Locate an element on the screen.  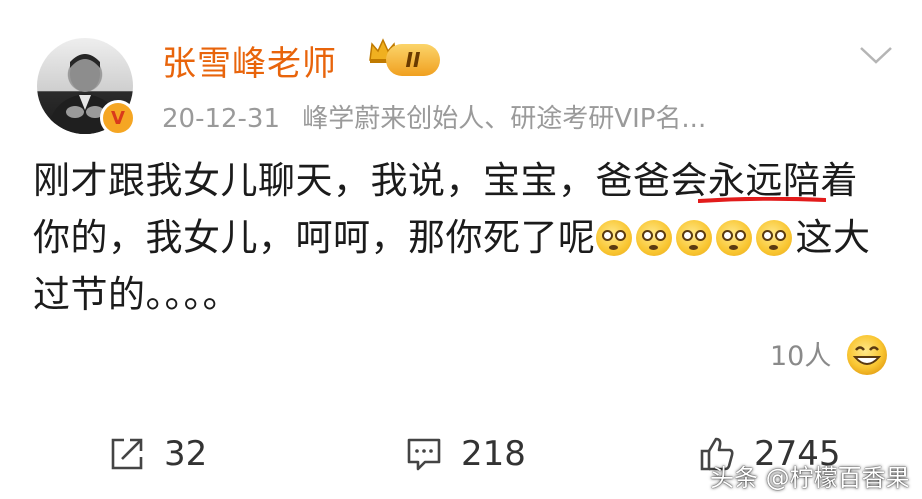
content-line: 你的，我女儿，呵呵，那你死了呢 这大 is located at coordinates (468, 237).